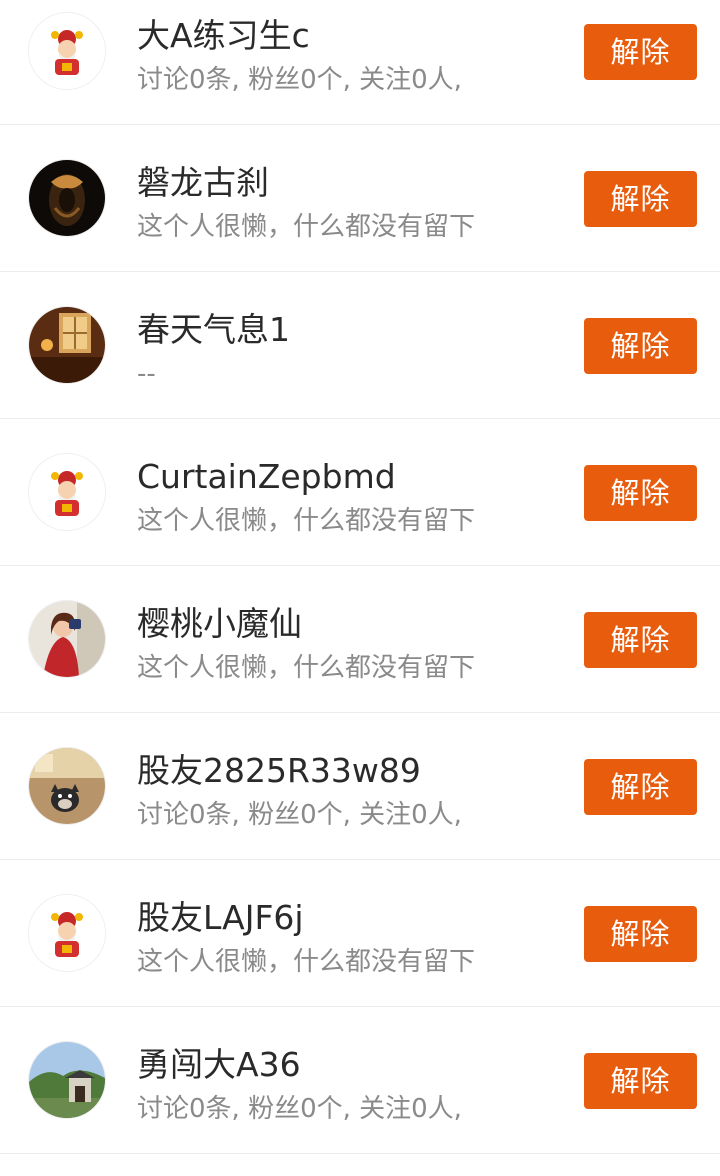 This screenshot has width=720, height=1176. I want to click on user-name: 磐龙古刹, so click(203, 182).